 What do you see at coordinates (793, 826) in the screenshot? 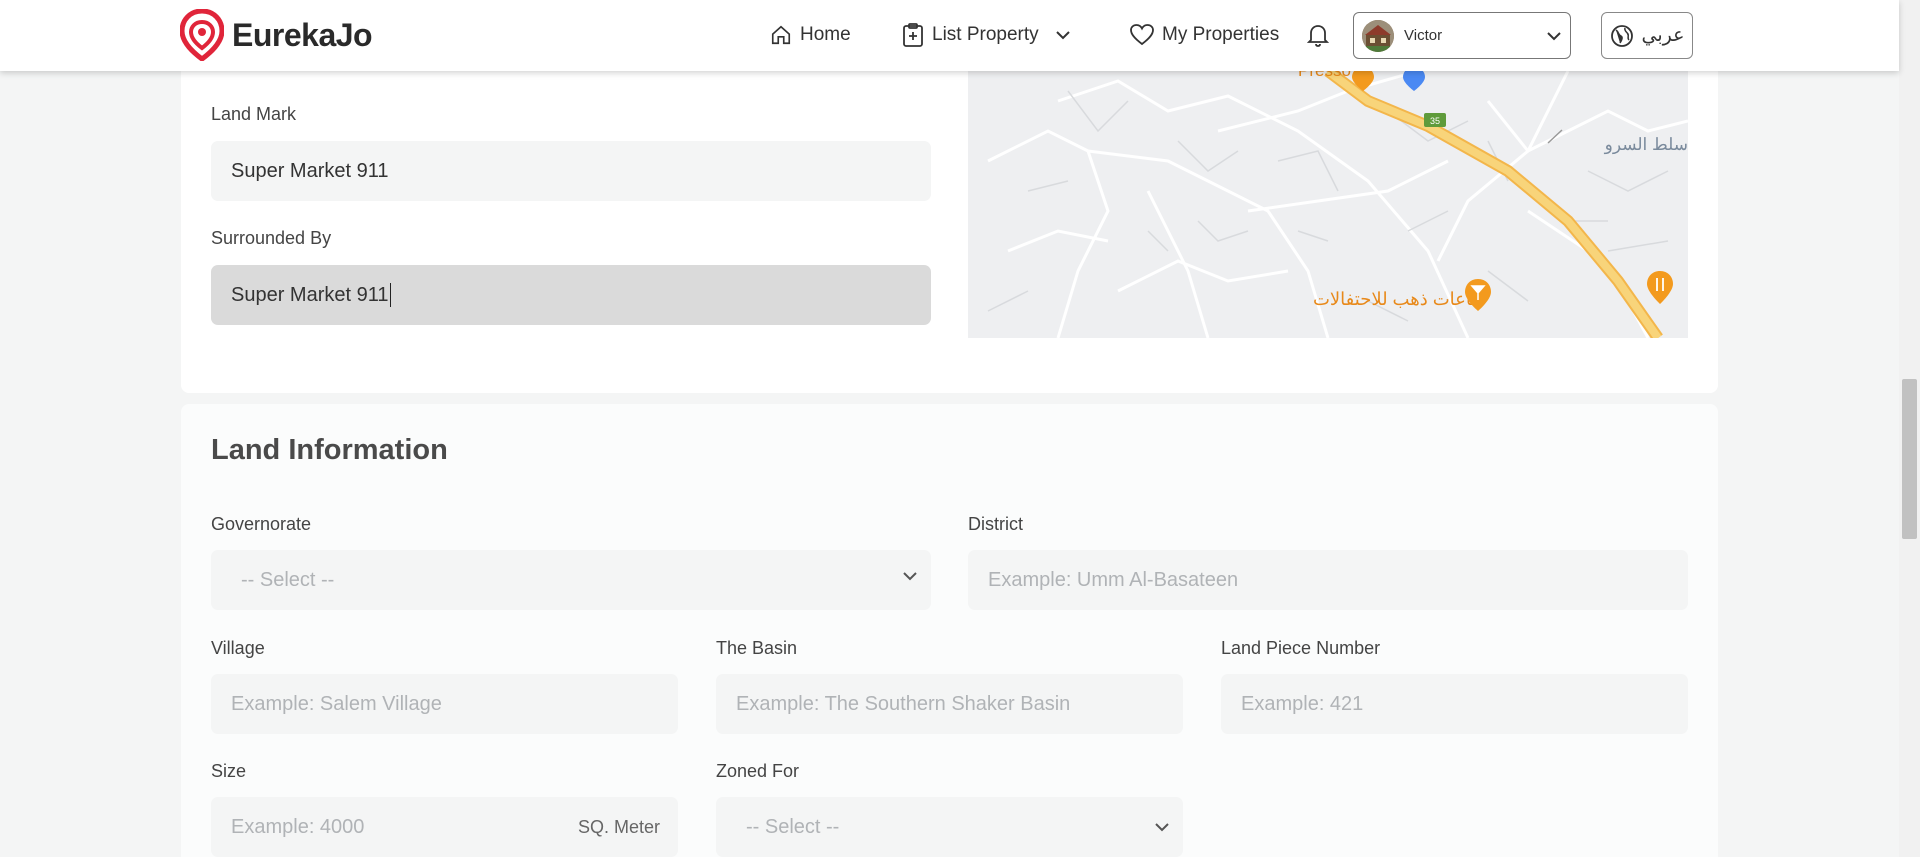
I see `zoned-for-value: -- Select --` at bounding box center [793, 826].